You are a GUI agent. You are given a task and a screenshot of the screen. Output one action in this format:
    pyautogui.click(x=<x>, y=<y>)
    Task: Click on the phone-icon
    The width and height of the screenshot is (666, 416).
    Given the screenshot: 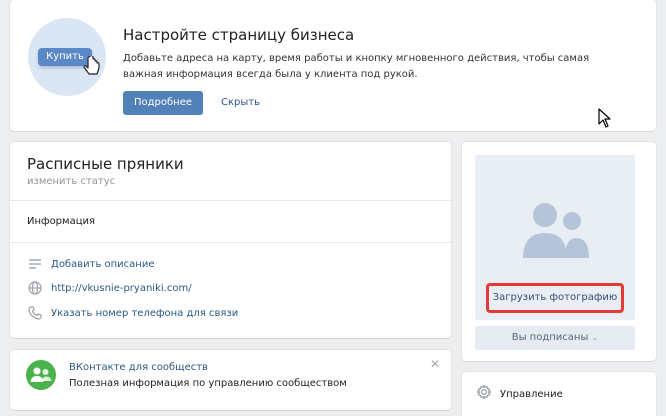 What is the action you would take?
    pyautogui.click(x=35, y=313)
    